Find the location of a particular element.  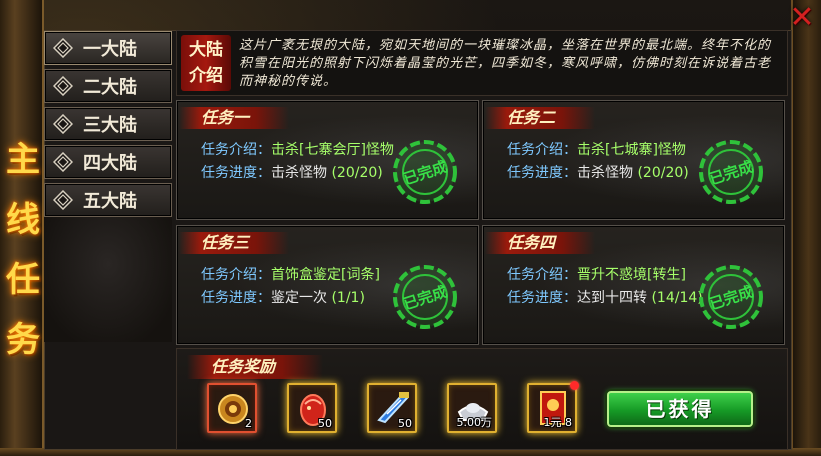

tab-label: 三大陆 is located at coordinates (110, 125).